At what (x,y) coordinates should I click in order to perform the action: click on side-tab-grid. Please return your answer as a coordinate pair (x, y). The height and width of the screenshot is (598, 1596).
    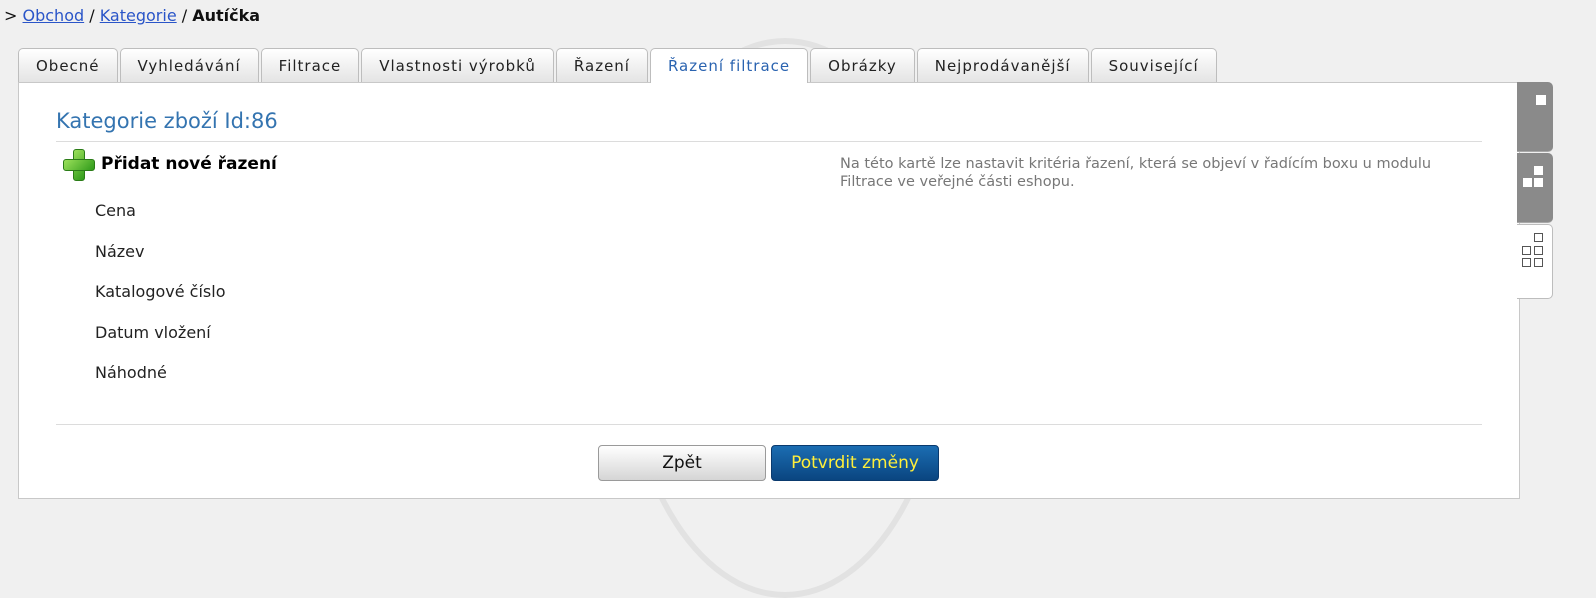
    Looking at the image, I should click on (1535, 261).